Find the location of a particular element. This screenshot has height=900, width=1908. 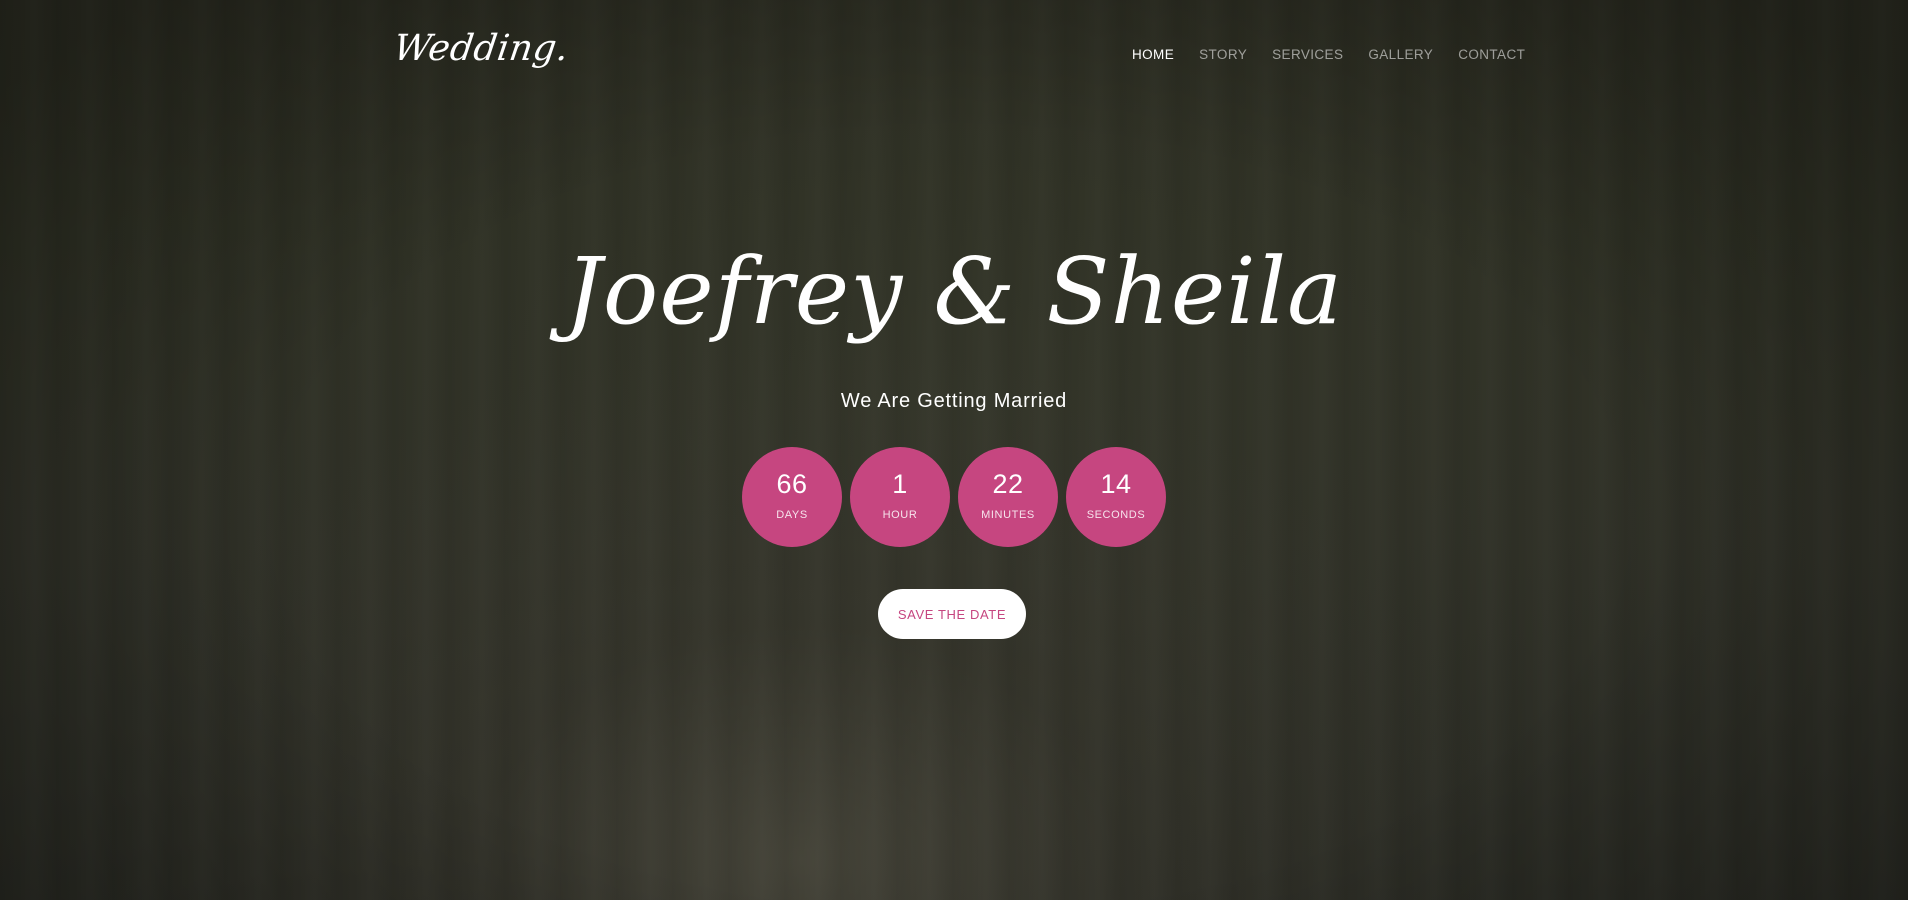

couple-names-heading: Joefrey & Sheila is located at coordinates (954, 291).